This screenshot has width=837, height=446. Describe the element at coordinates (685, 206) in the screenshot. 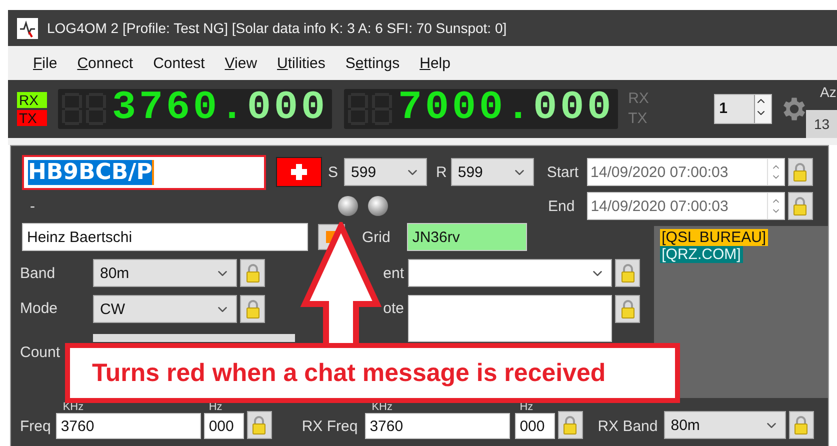

I see `end-datetime-field: 14/09/2020 07:00:03` at that location.